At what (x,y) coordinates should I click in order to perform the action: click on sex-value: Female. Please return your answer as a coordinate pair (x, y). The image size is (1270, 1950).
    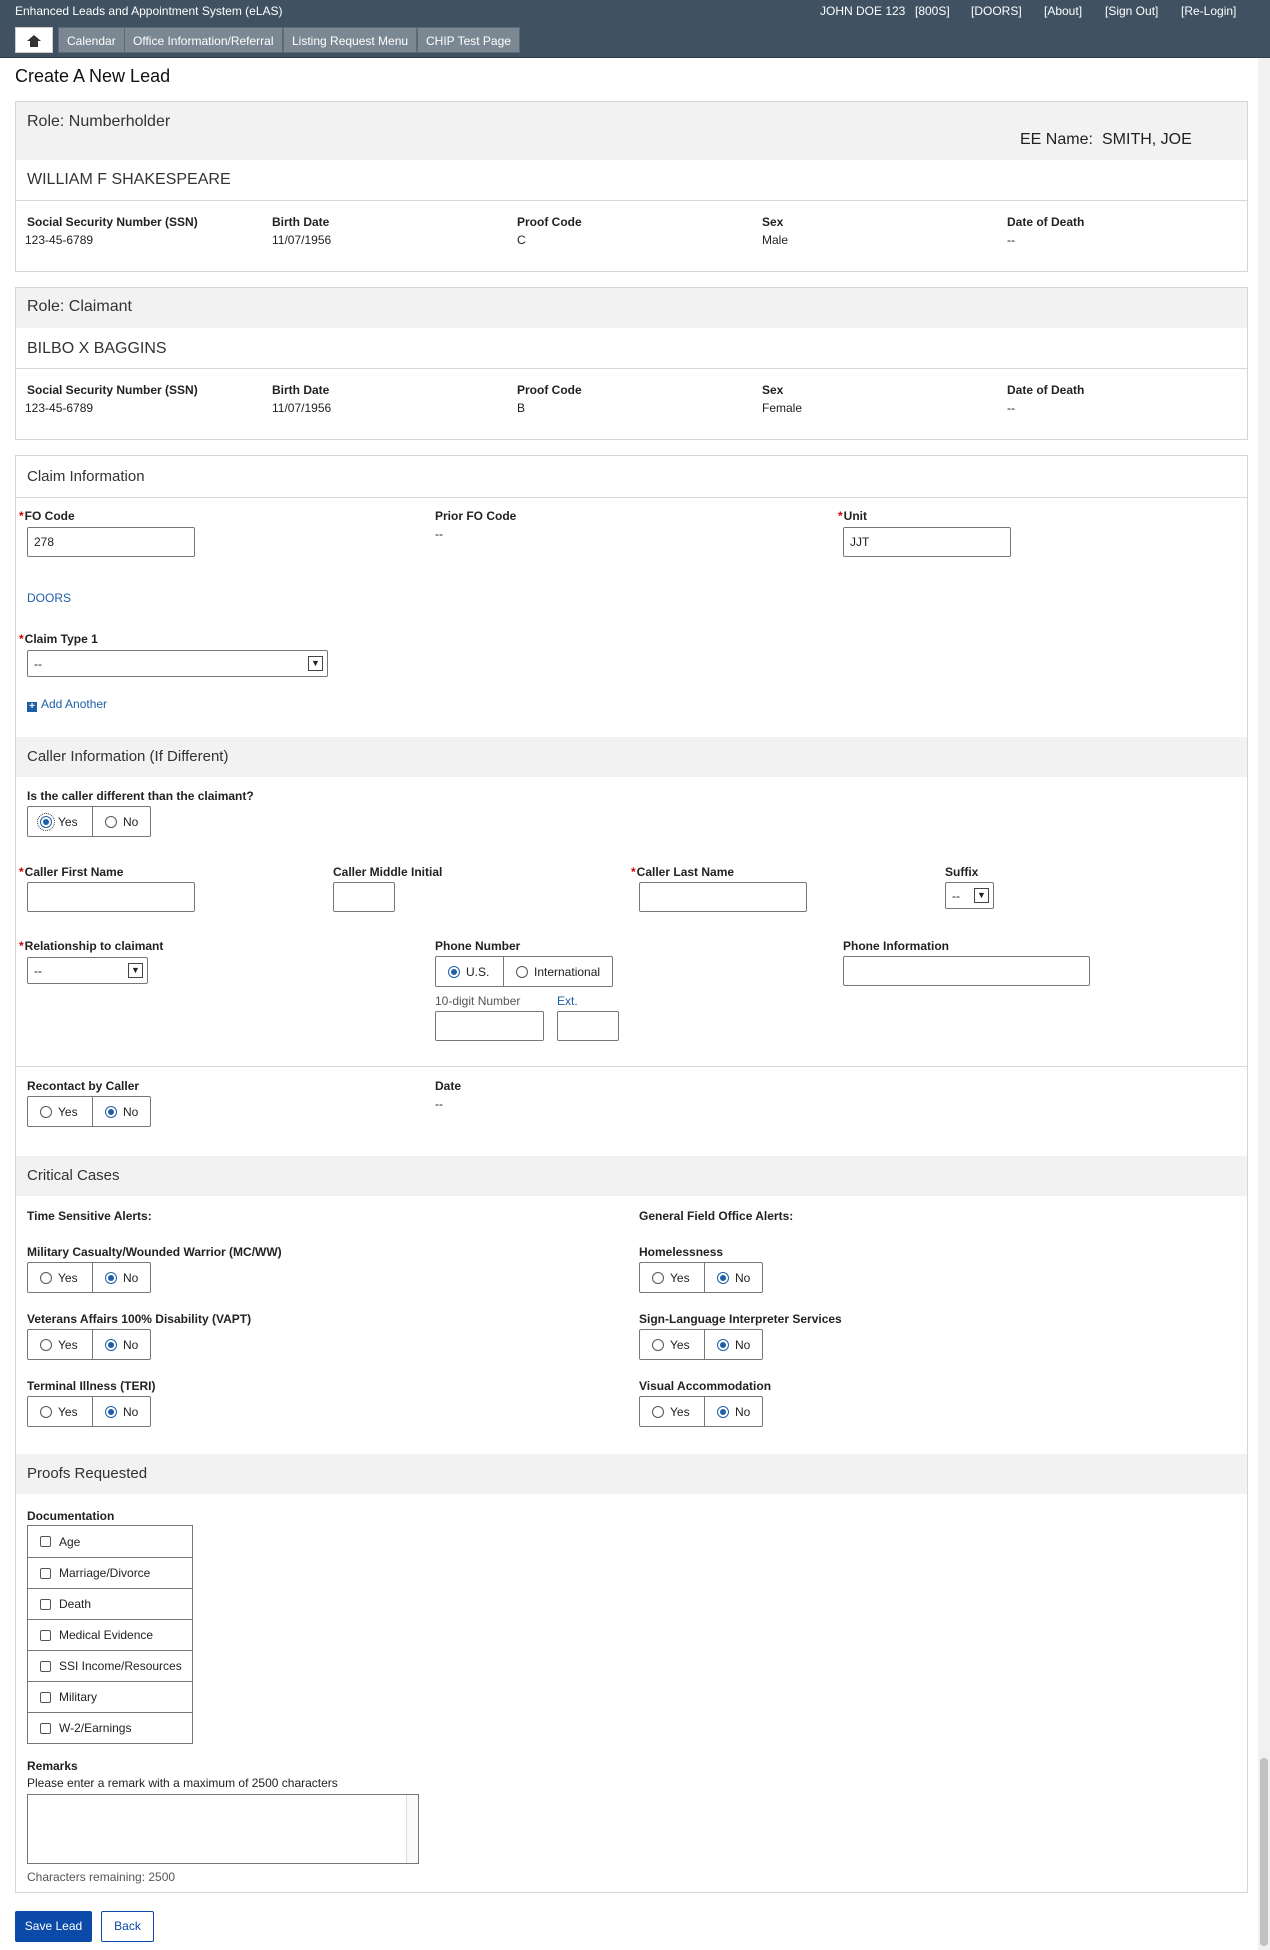
    Looking at the image, I should click on (782, 408).